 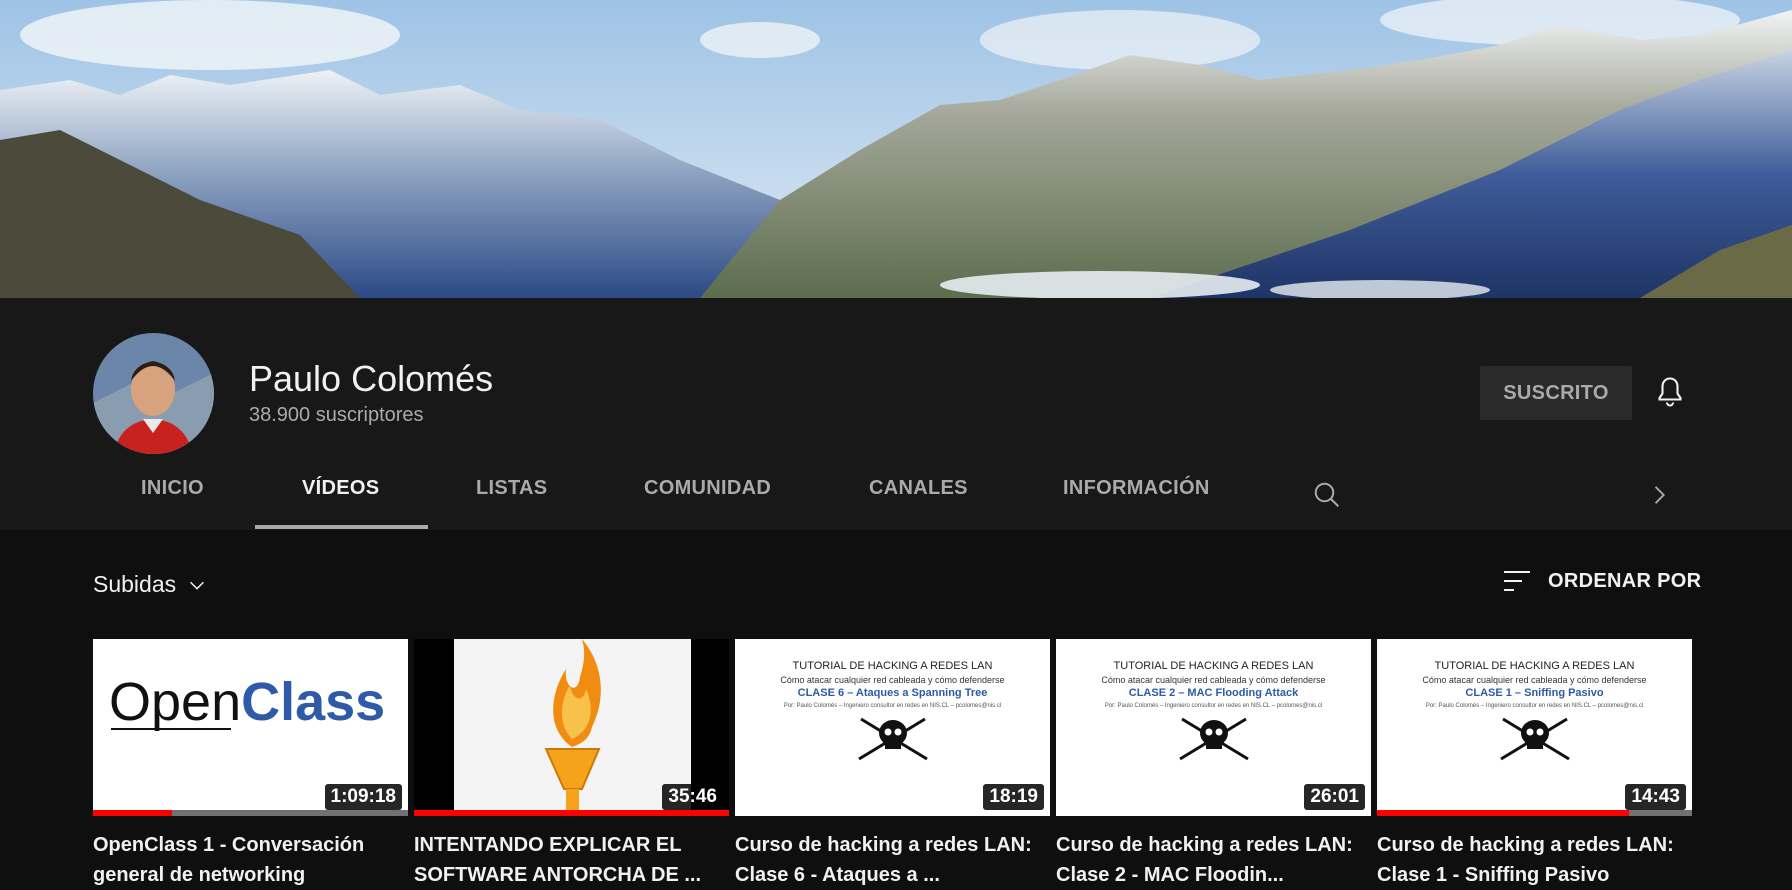 What do you see at coordinates (1213, 693) in the screenshot?
I see `thumb-class-title: CLASE 2 – MAC Flooding Attack` at bounding box center [1213, 693].